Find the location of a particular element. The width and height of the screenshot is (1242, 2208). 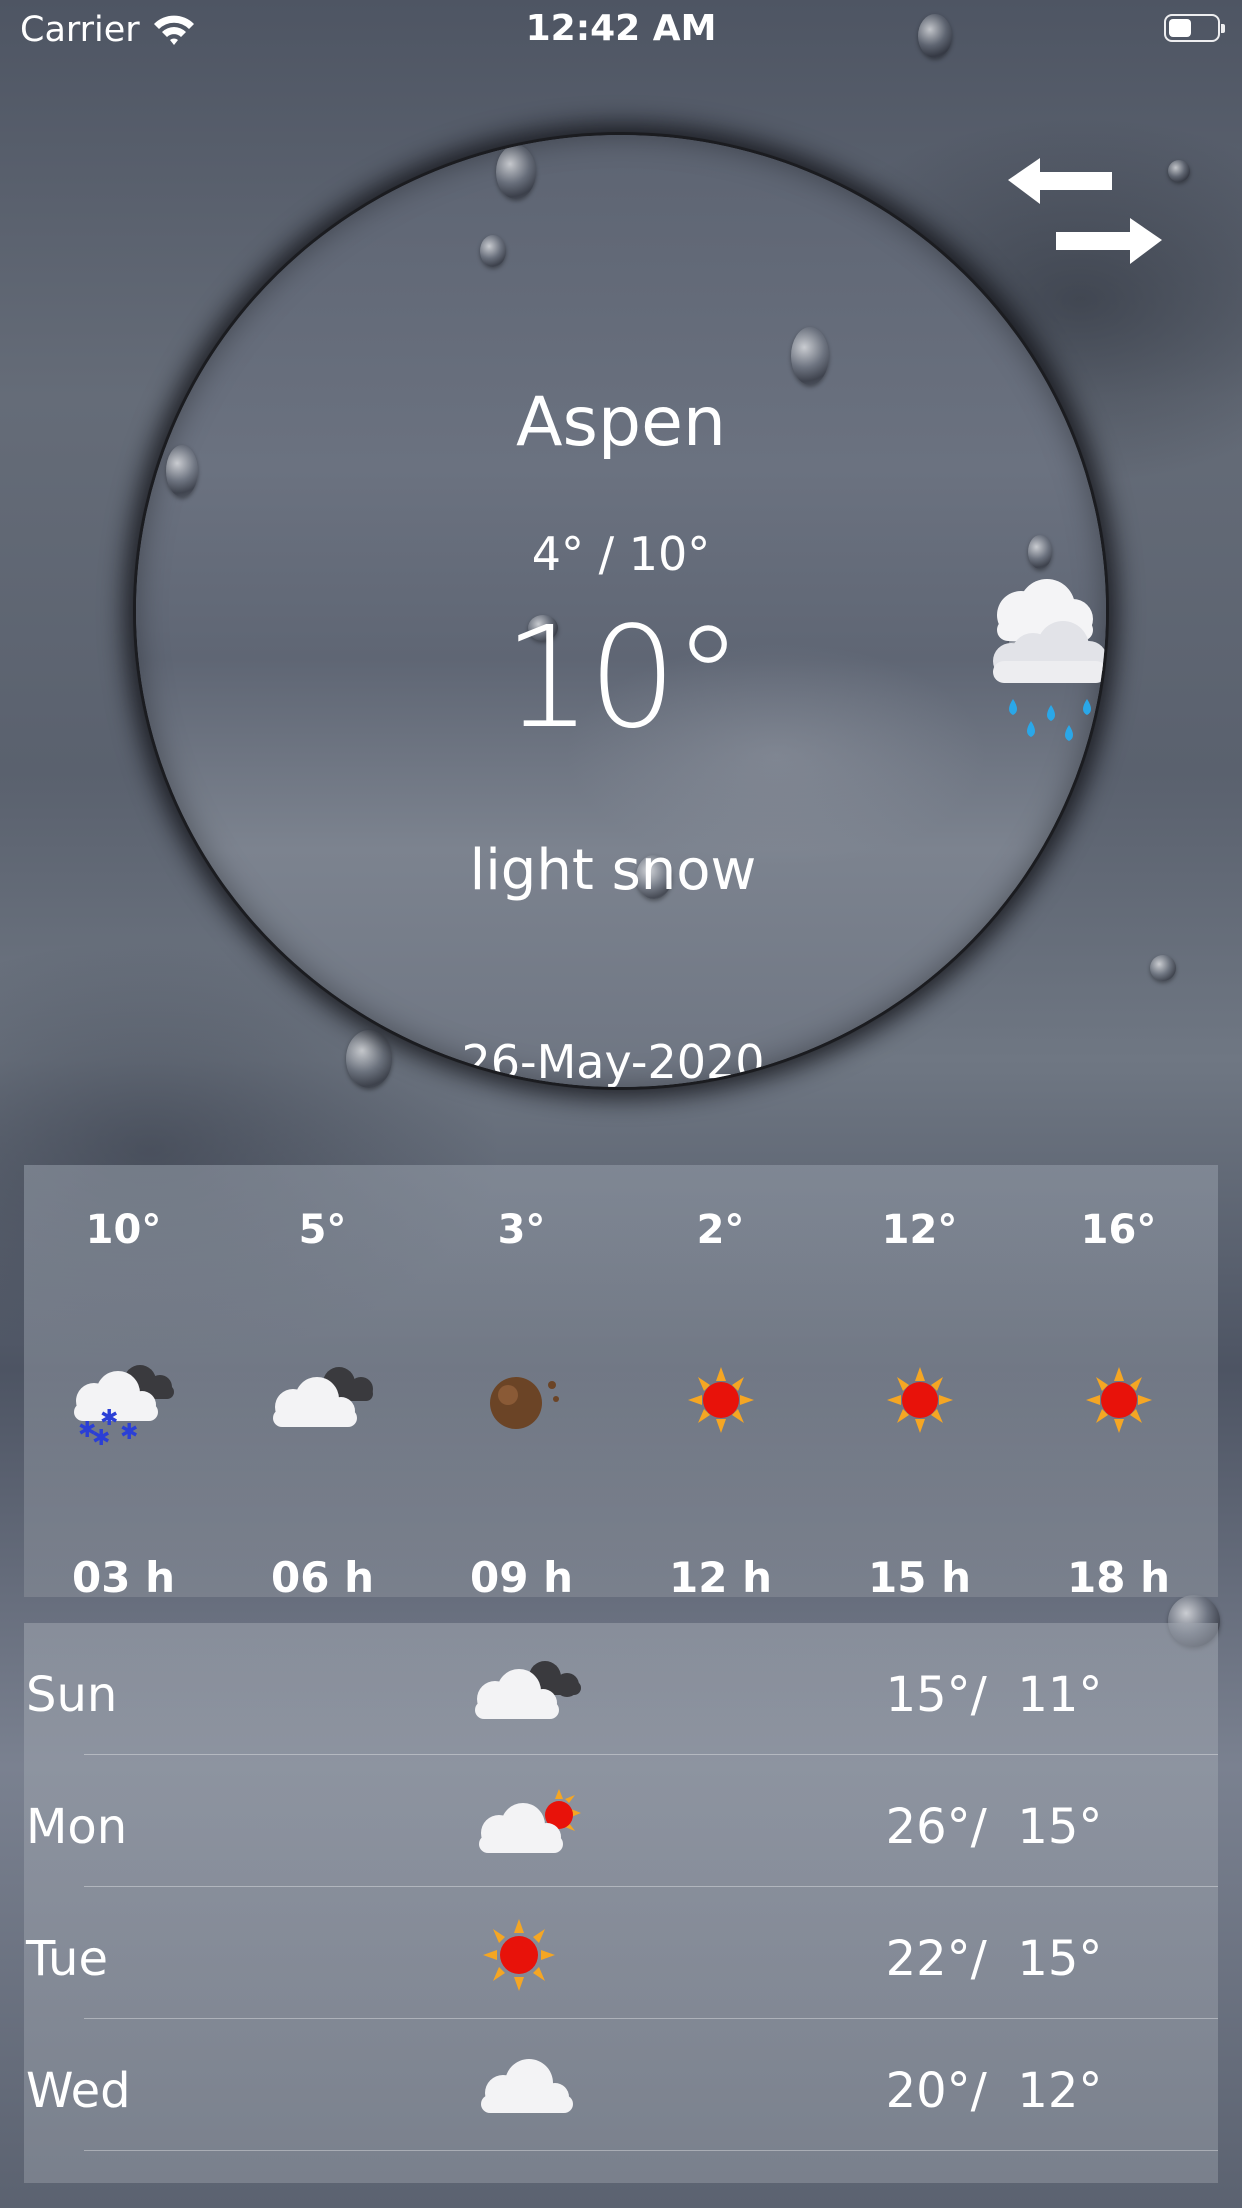

status-time: 12:42 AM is located at coordinates (621, 28).